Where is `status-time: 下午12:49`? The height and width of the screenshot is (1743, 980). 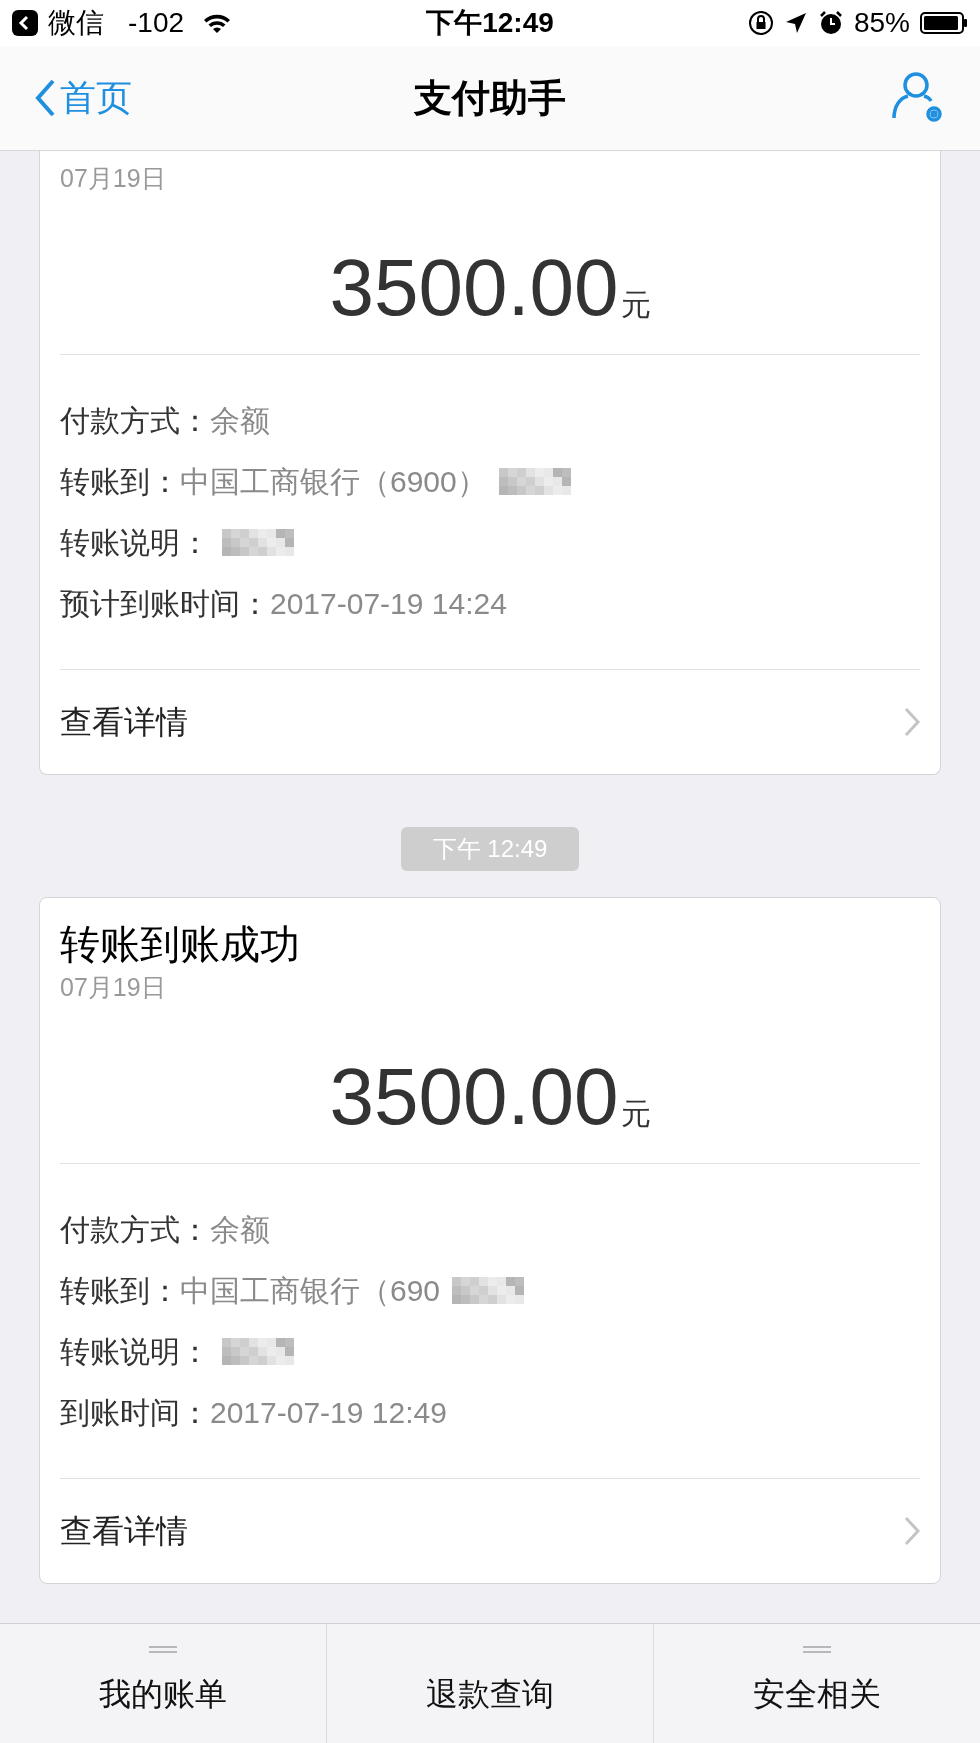
status-time: 下午12:49 is located at coordinates (490, 23).